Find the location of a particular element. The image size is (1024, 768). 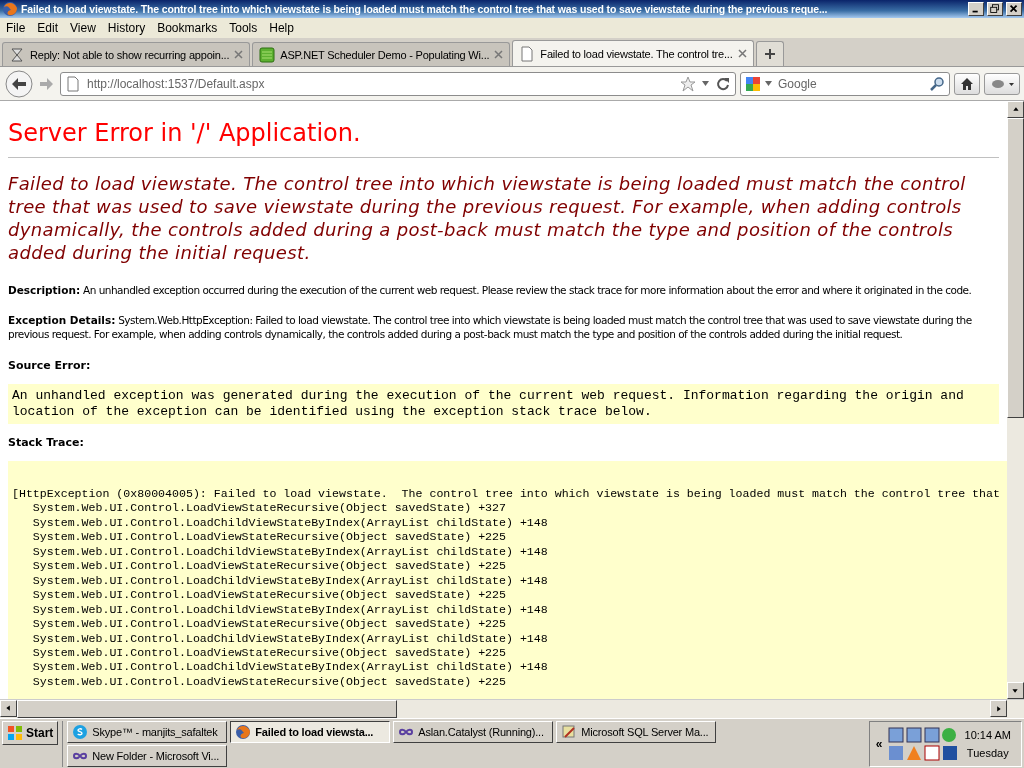

vertical-scrollbar is located at coordinates (1015, 400).